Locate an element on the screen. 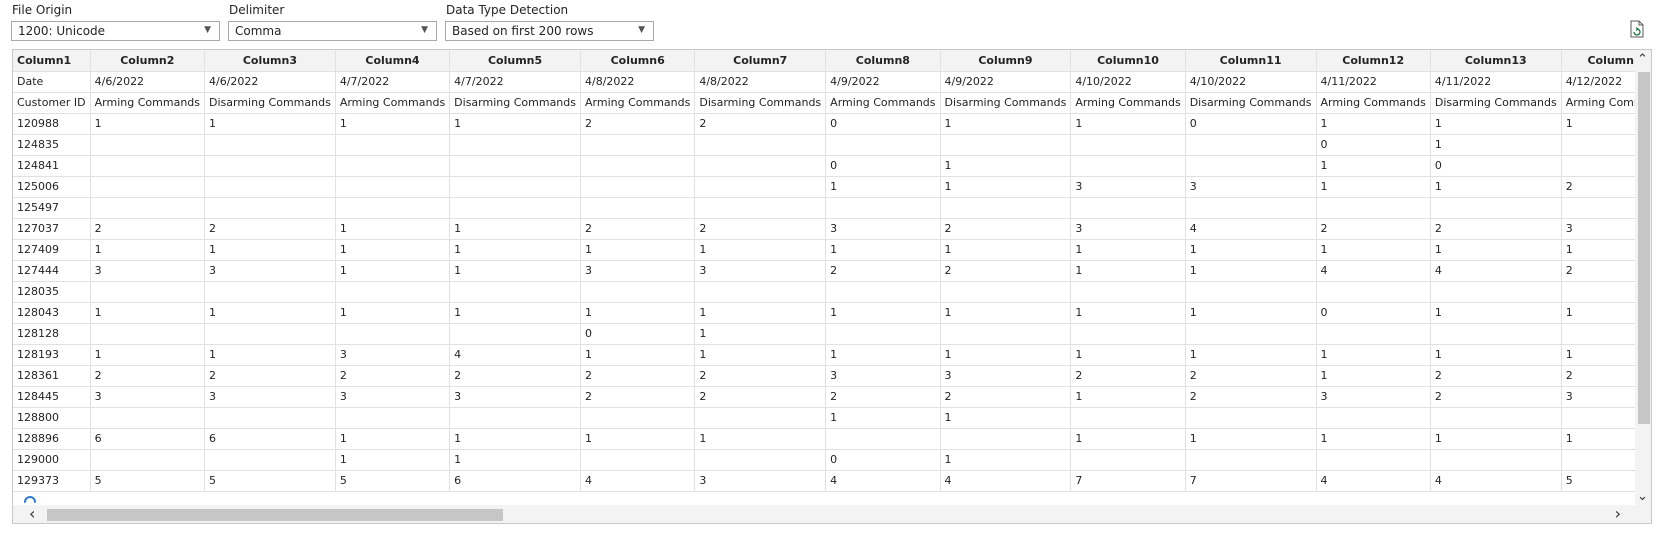  vertical-scrollbar: ⌃ ⌄ is located at coordinates (1643, 278).